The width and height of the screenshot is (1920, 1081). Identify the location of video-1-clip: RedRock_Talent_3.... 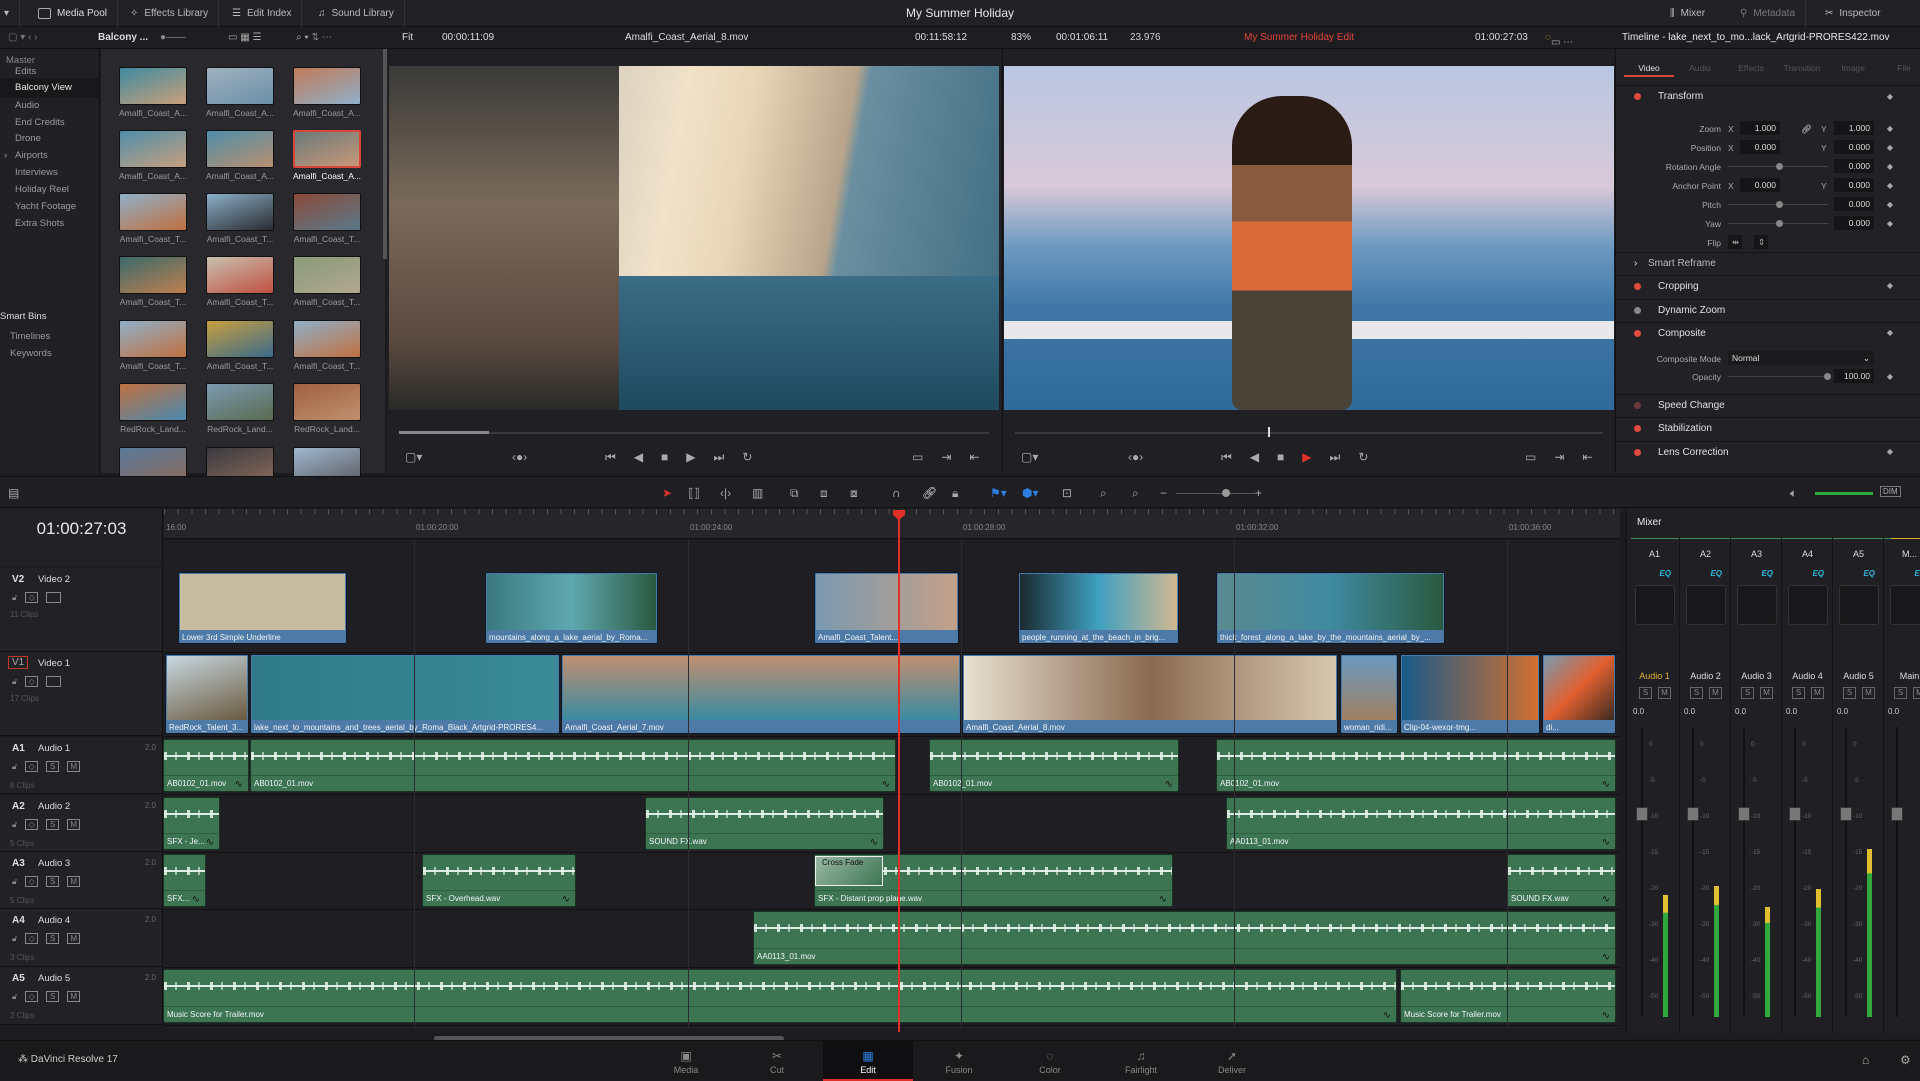
(207, 694).